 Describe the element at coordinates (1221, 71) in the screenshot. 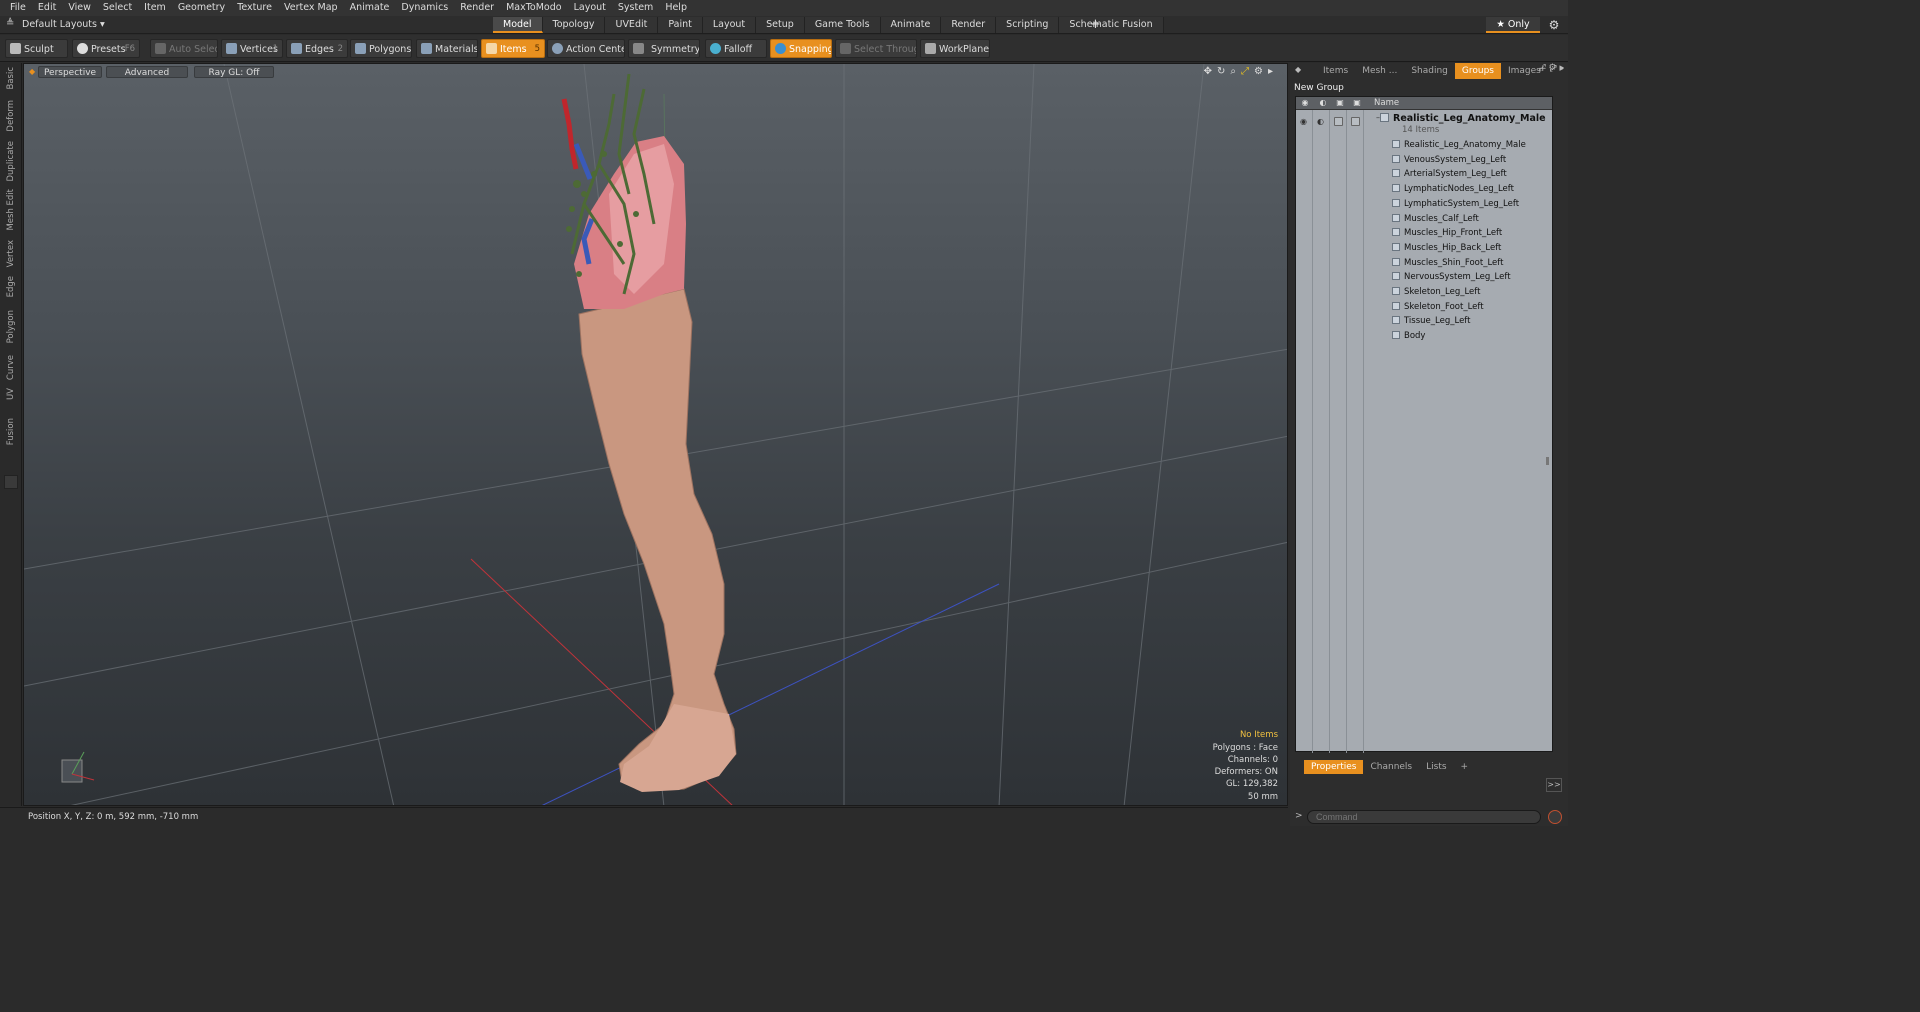

I see `rotate-icon: ↻` at that location.